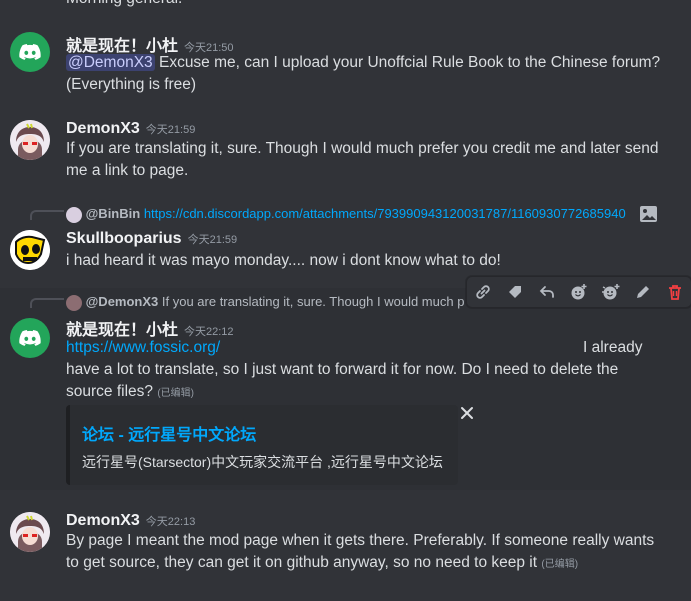 This screenshot has width=691, height=601. Describe the element at coordinates (110, 62) in the screenshot. I see `user-mention: @DemonX3` at that location.